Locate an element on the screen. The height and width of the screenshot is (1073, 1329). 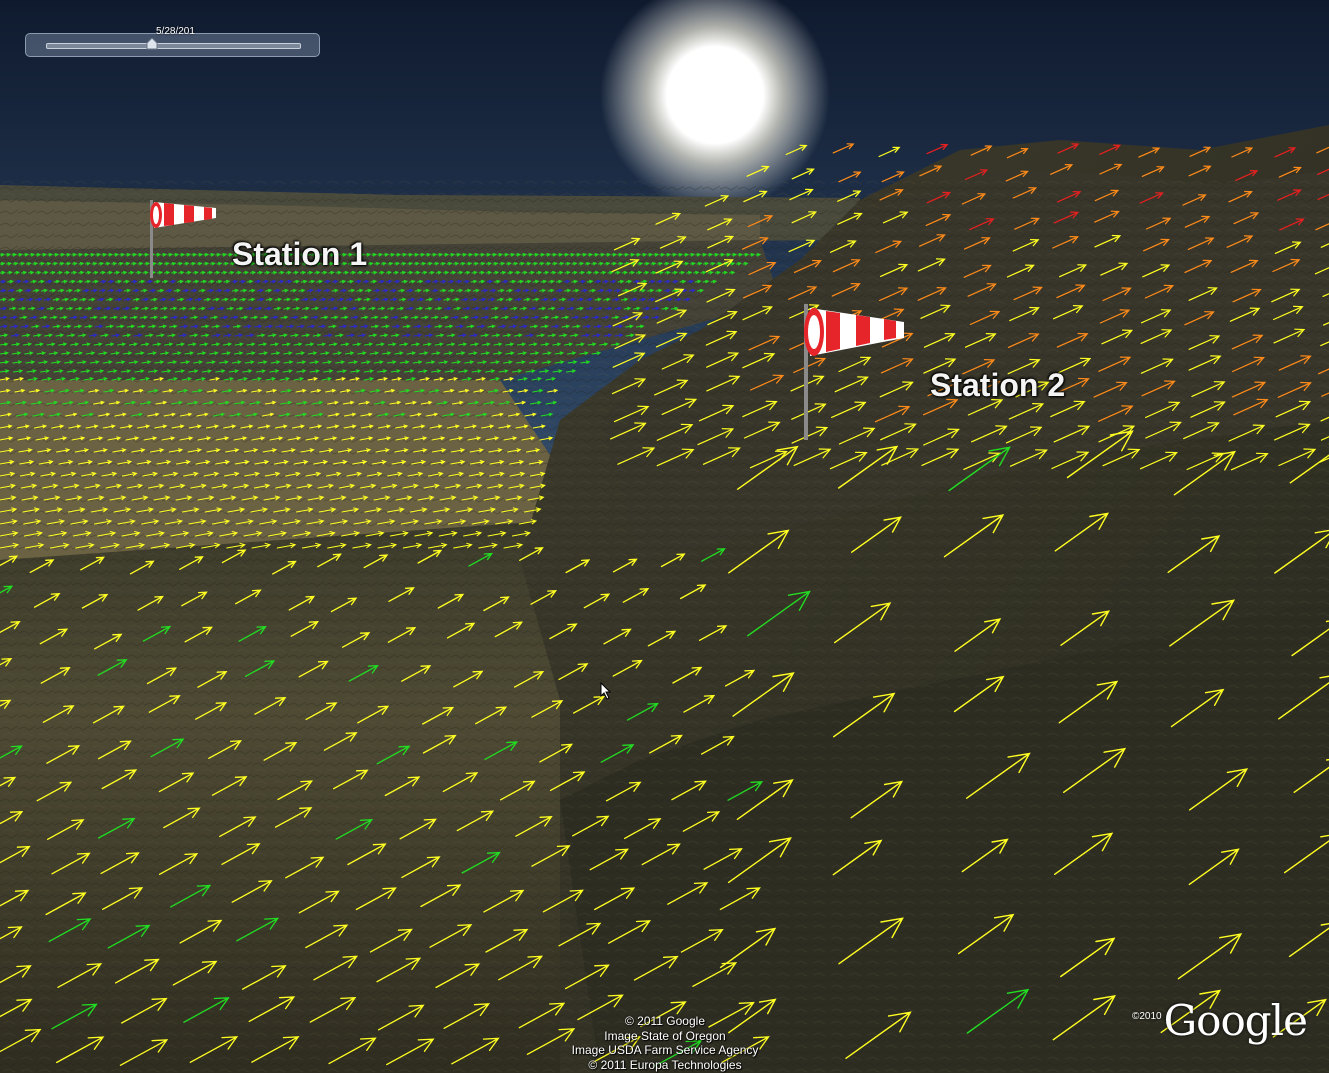
attribution-line: Image State of Oregon is located at coordinates (665, 1035).